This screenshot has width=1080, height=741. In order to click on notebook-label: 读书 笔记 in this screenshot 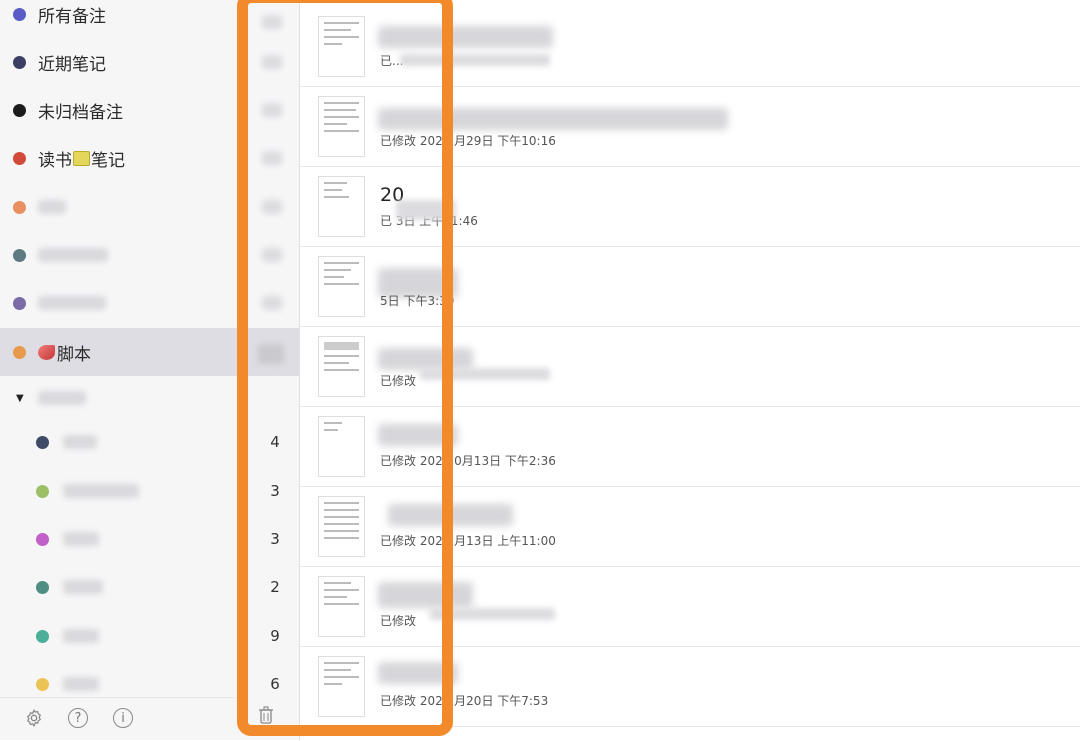, I will do `click(81, 158)`.